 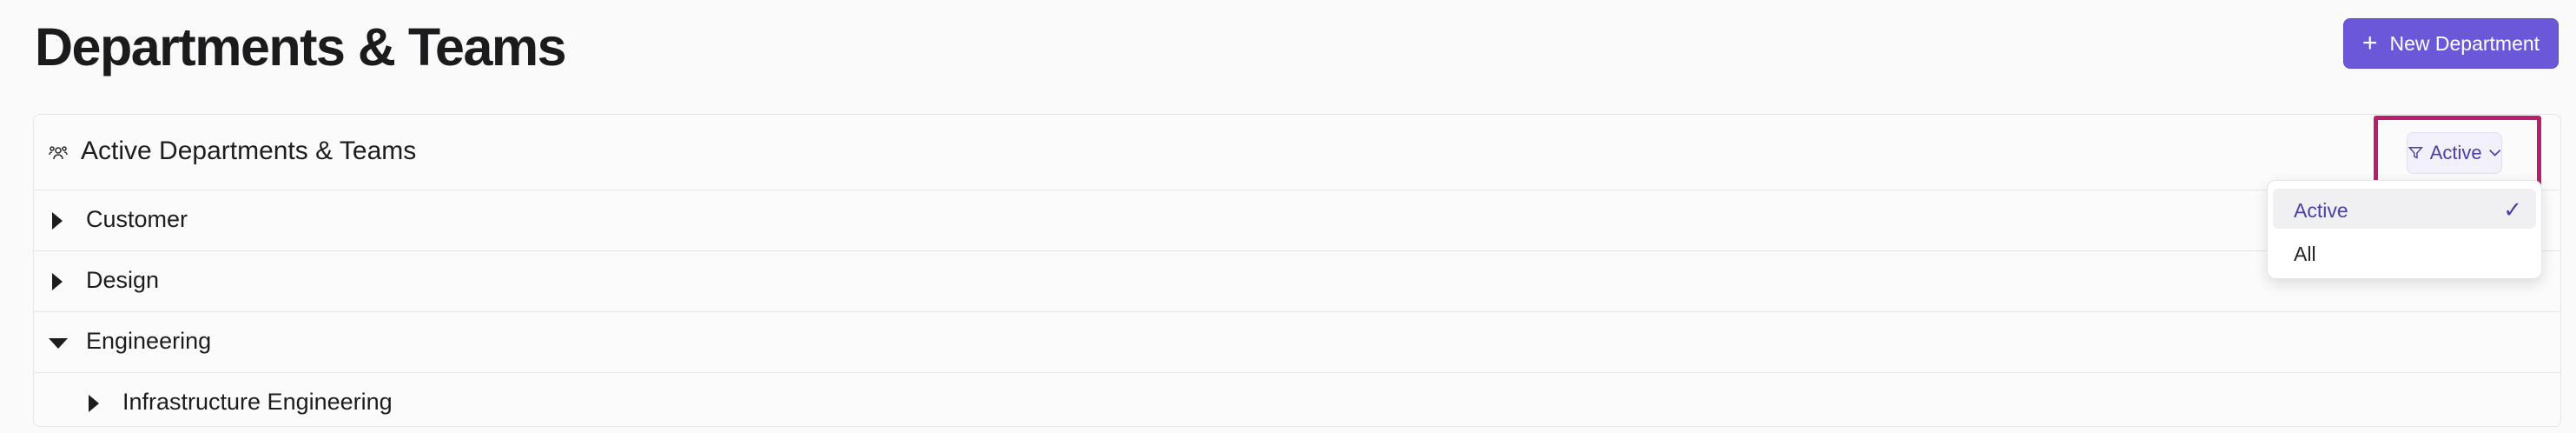 What do you see at coordinates (301, 47) in the screenshot?
I see `page-title: Departments & Teams` at bounding box center [301, 47].